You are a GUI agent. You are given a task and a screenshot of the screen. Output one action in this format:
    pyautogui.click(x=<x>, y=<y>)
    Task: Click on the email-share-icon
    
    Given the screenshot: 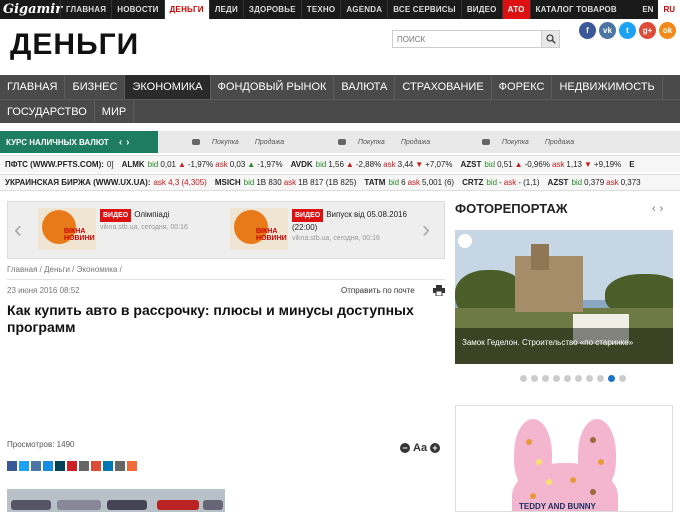 What is the action you would take?
    pyautogui.click(x=84, y=466)
    